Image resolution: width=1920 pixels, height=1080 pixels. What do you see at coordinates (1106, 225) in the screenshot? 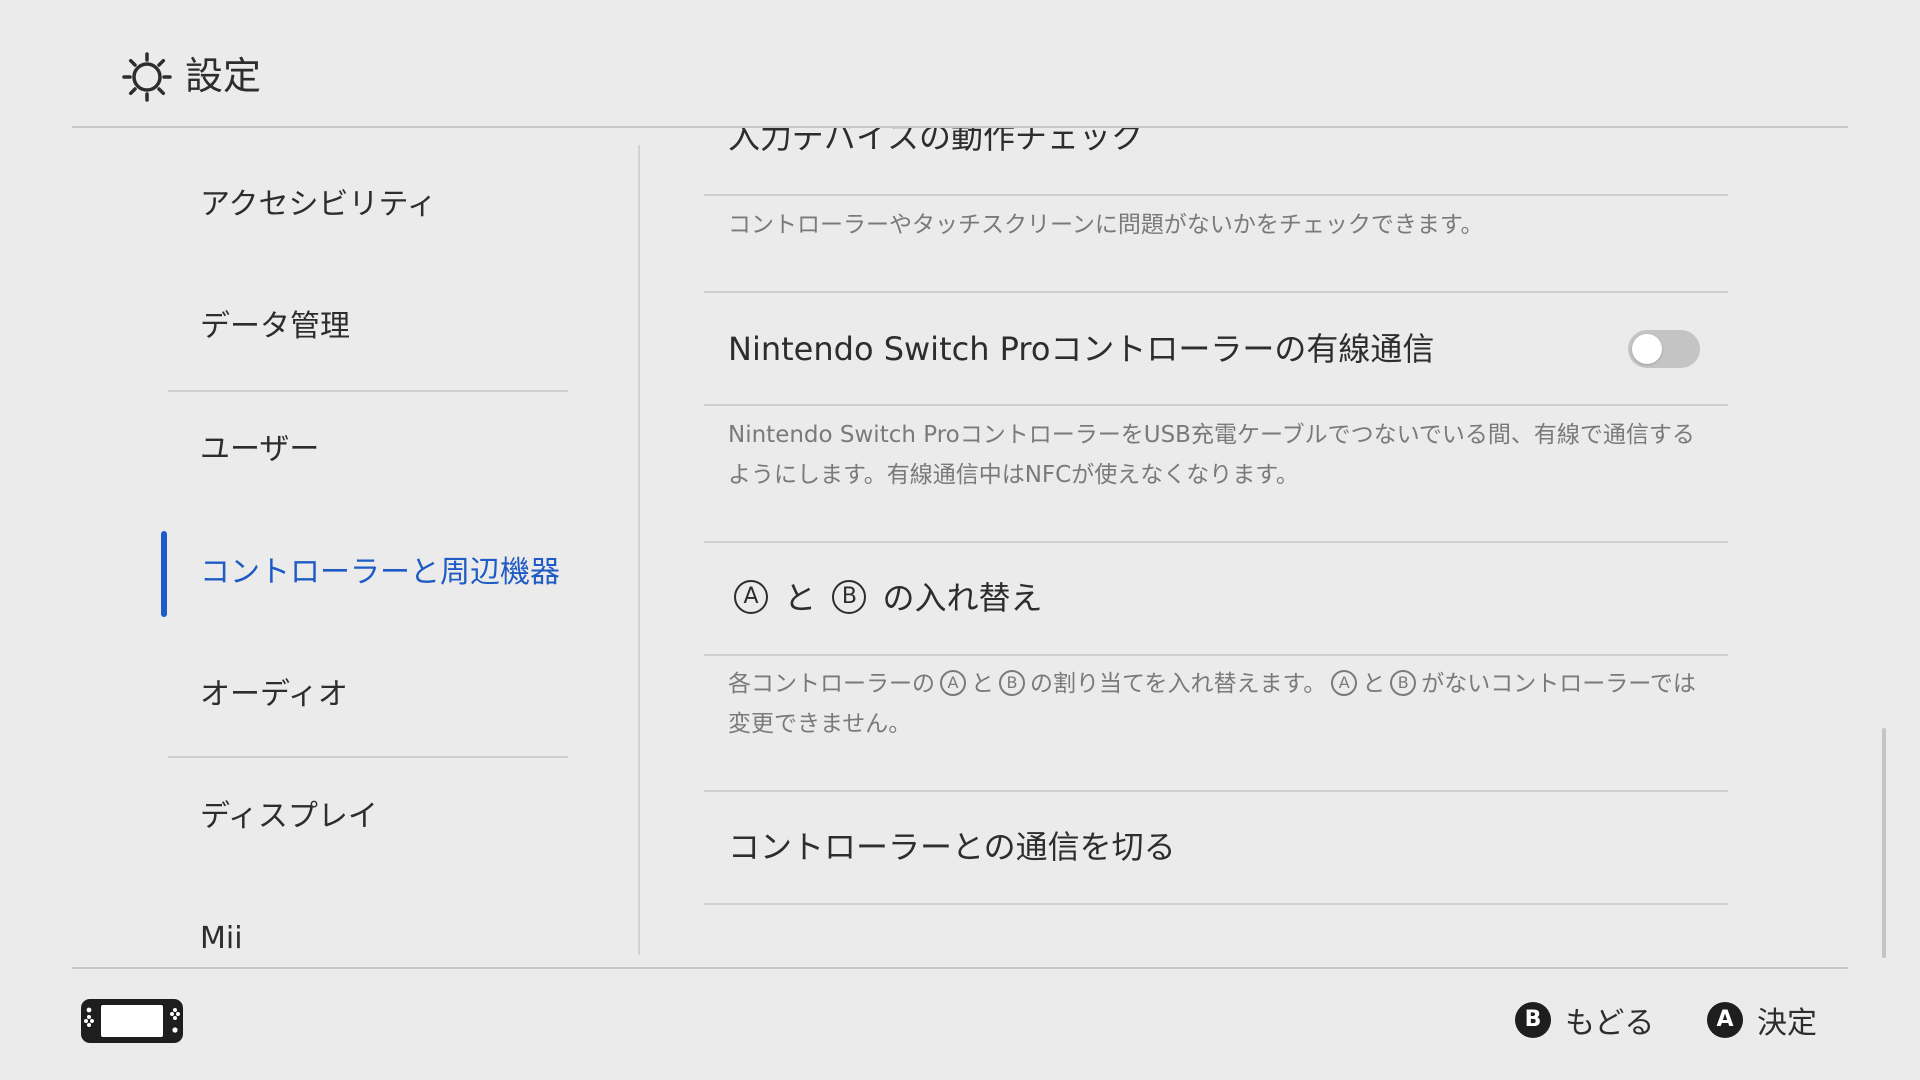
I see `input-check-description: コントローラーやタッチスクリーンに問題がないかをチェックできます。` at bounding box center [1106, 225].